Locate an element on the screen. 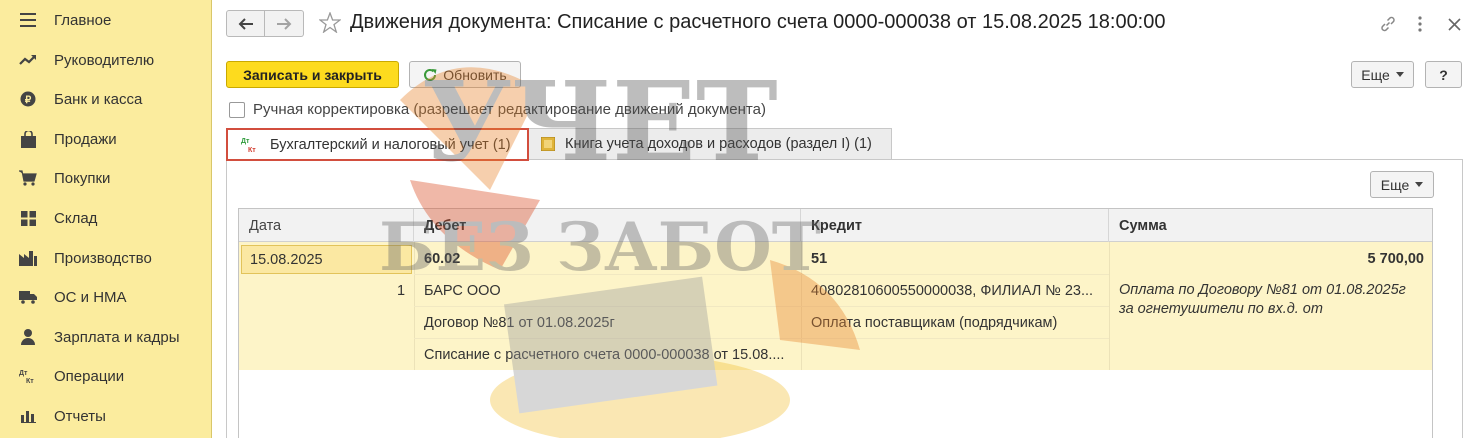 The image size is (1476, 438). sidebar-item-warehouse: Склад is located at coordinates (105, 218).